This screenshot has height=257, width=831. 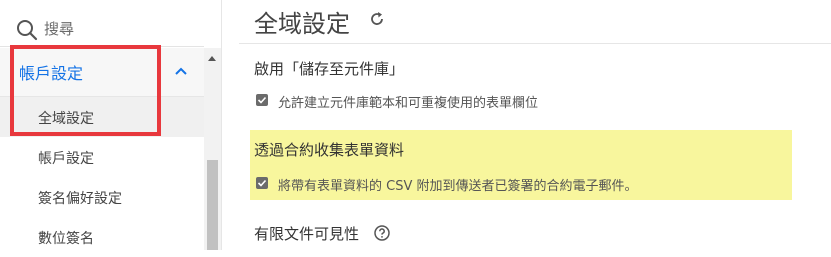 I want to click on scroll-up-arrow-icon, so click(x=212, y=58).